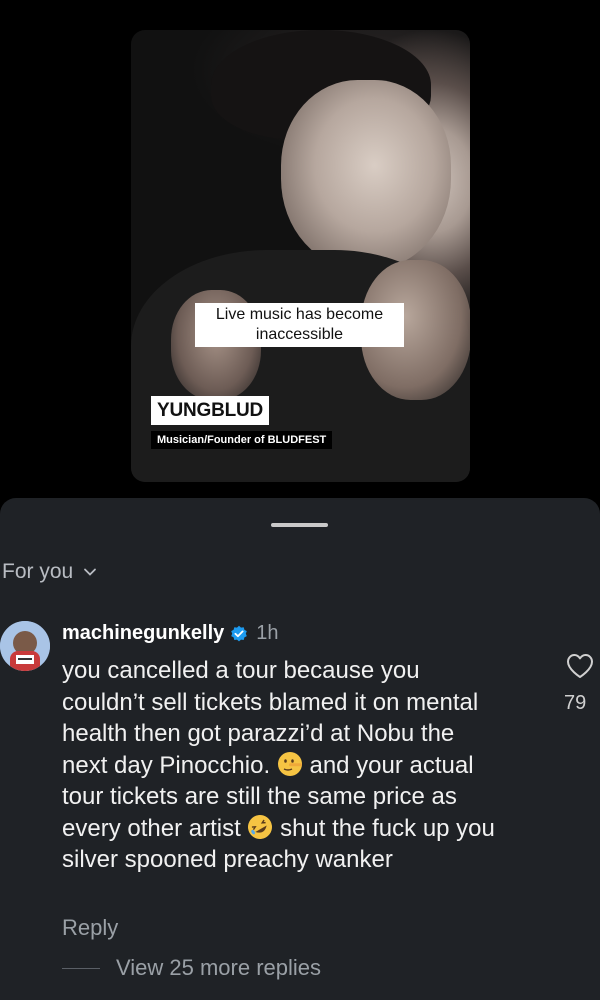 The image size is (600, 1000). I want to click on filter-label: For you, so click(38, 571).